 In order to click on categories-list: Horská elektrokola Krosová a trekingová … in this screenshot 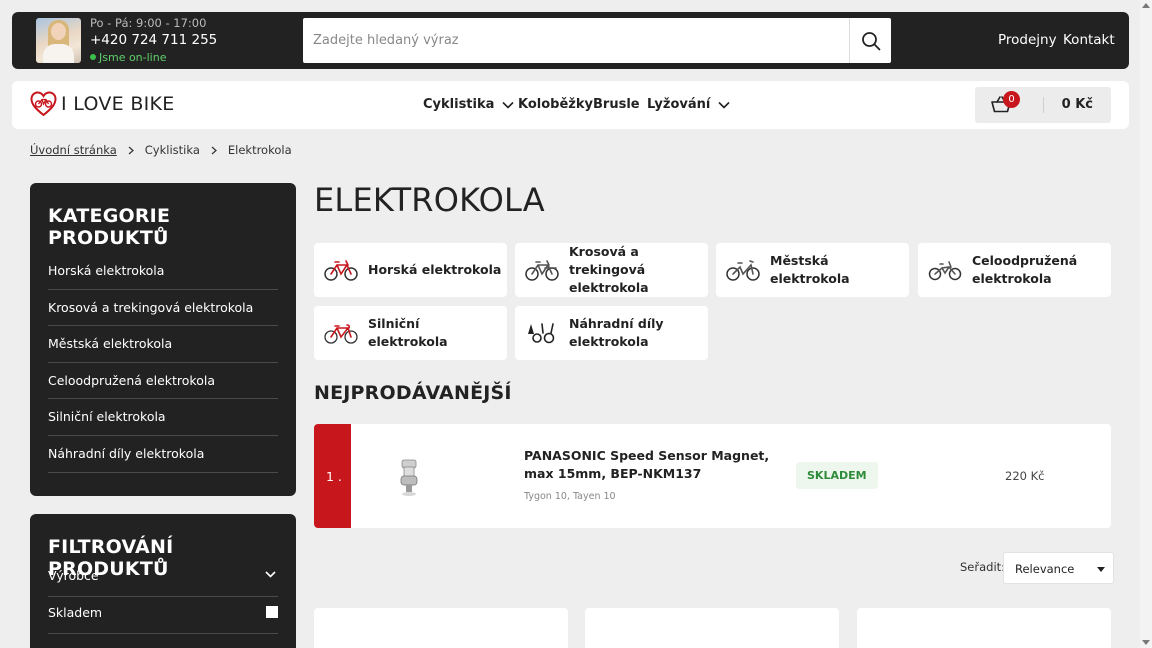, I will do `click(163, 363)`.